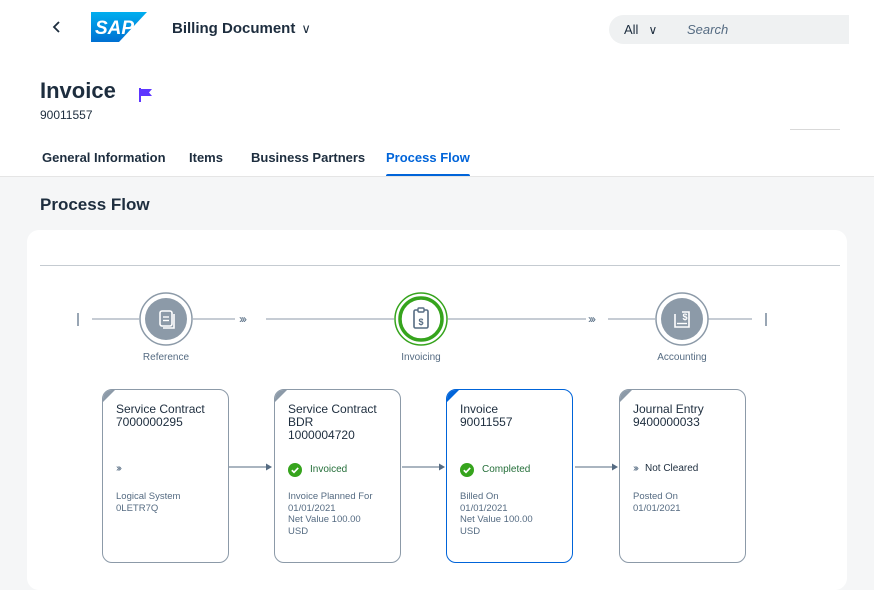 Image resolution: width=874 pixels, height=590 pixels. What do you see at coordinates (145, 95) in the screenshot?
I see `flag-icon` at bounding box center [145, 95].